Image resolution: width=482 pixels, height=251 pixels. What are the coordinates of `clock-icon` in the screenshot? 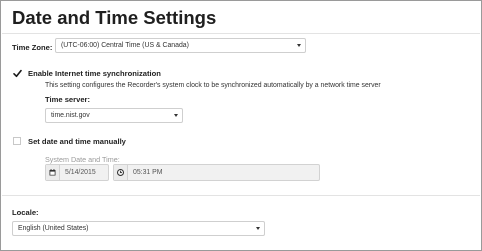 It's located at (120, 172).